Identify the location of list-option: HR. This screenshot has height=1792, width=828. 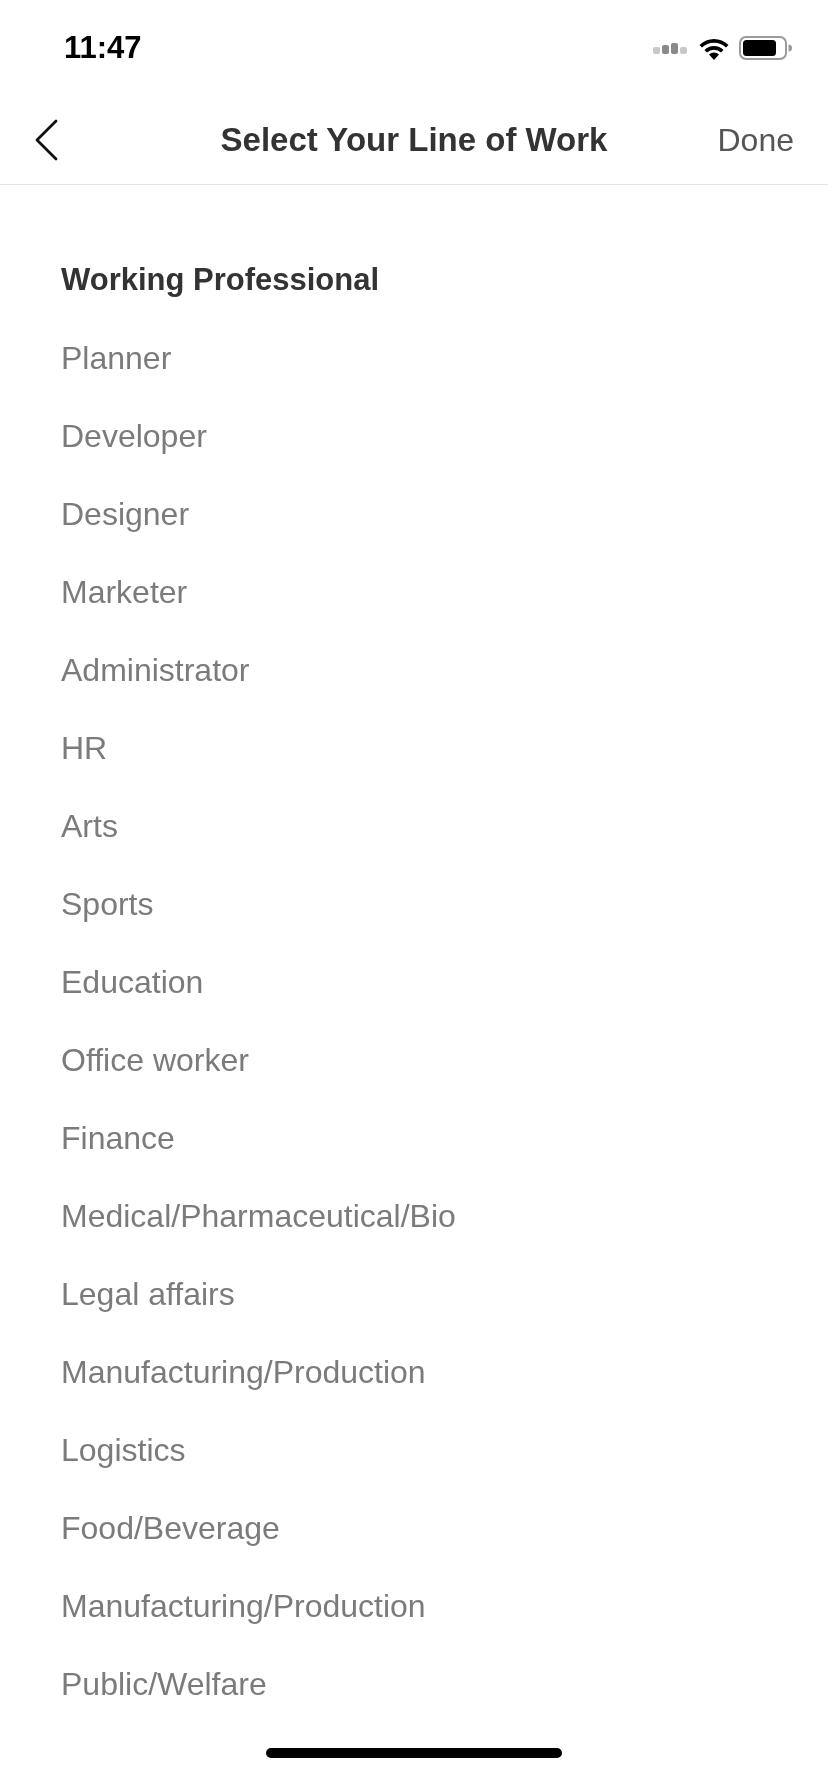
(84, 748).